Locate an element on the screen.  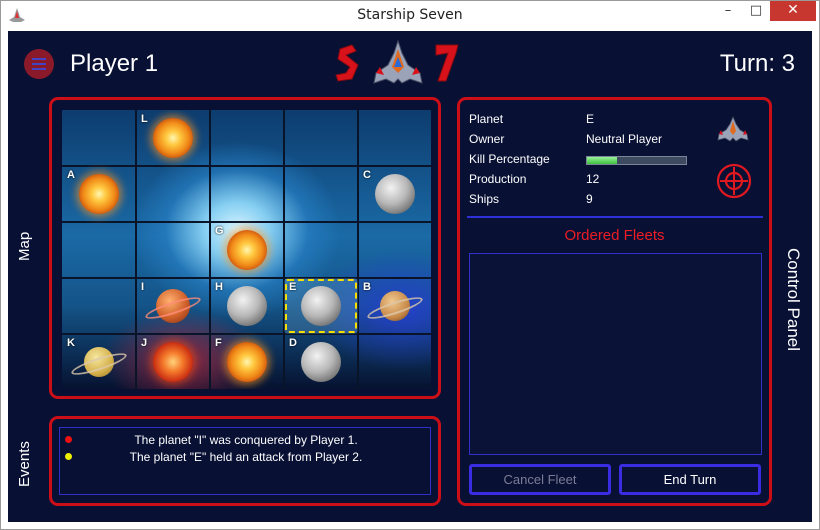
event-red-dot is located at coordinates (68, 439).